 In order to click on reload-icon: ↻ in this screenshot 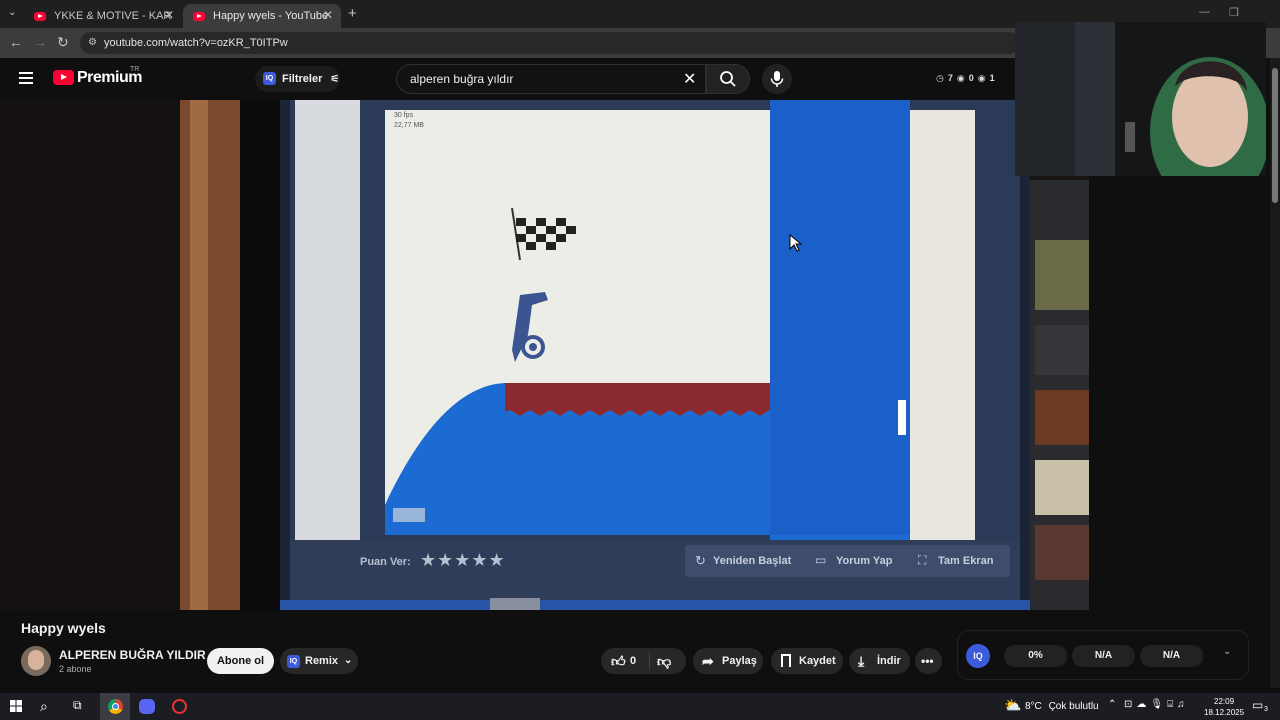, I will do `click(63, 42)`.